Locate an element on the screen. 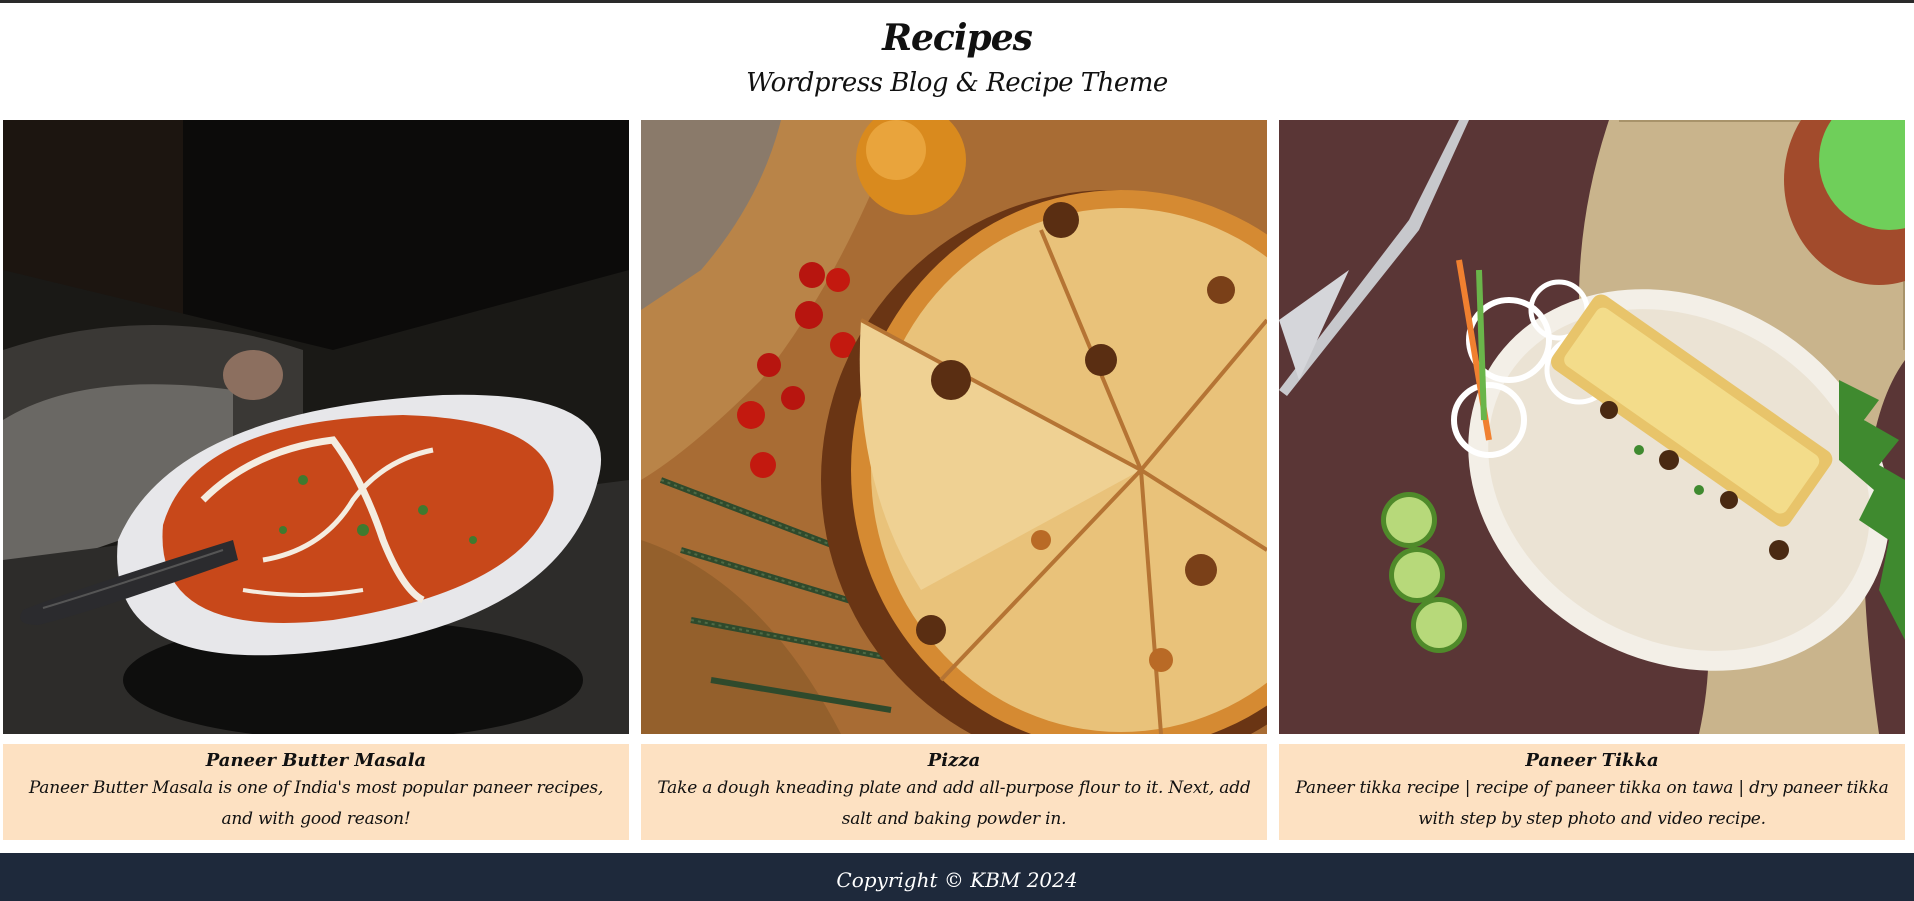 The image size is (1914, 901). recipe-title: Paneer Butter Masala is located at coordinates (316, 761).